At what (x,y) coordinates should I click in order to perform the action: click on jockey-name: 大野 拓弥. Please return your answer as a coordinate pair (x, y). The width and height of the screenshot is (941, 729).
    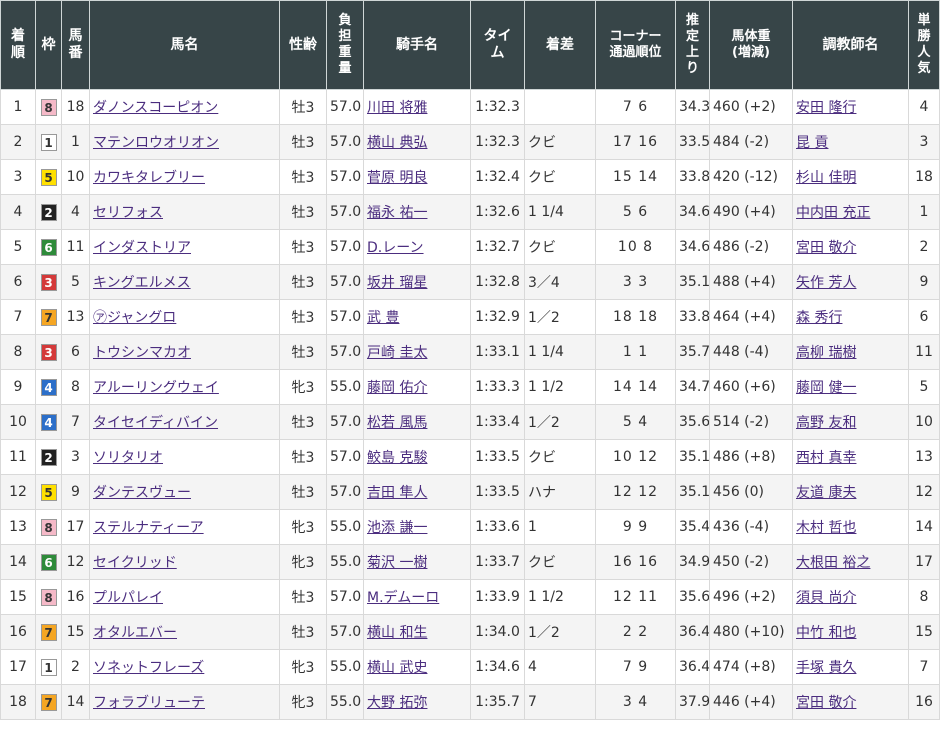
    Looking at the image, I should click on (417, 702).